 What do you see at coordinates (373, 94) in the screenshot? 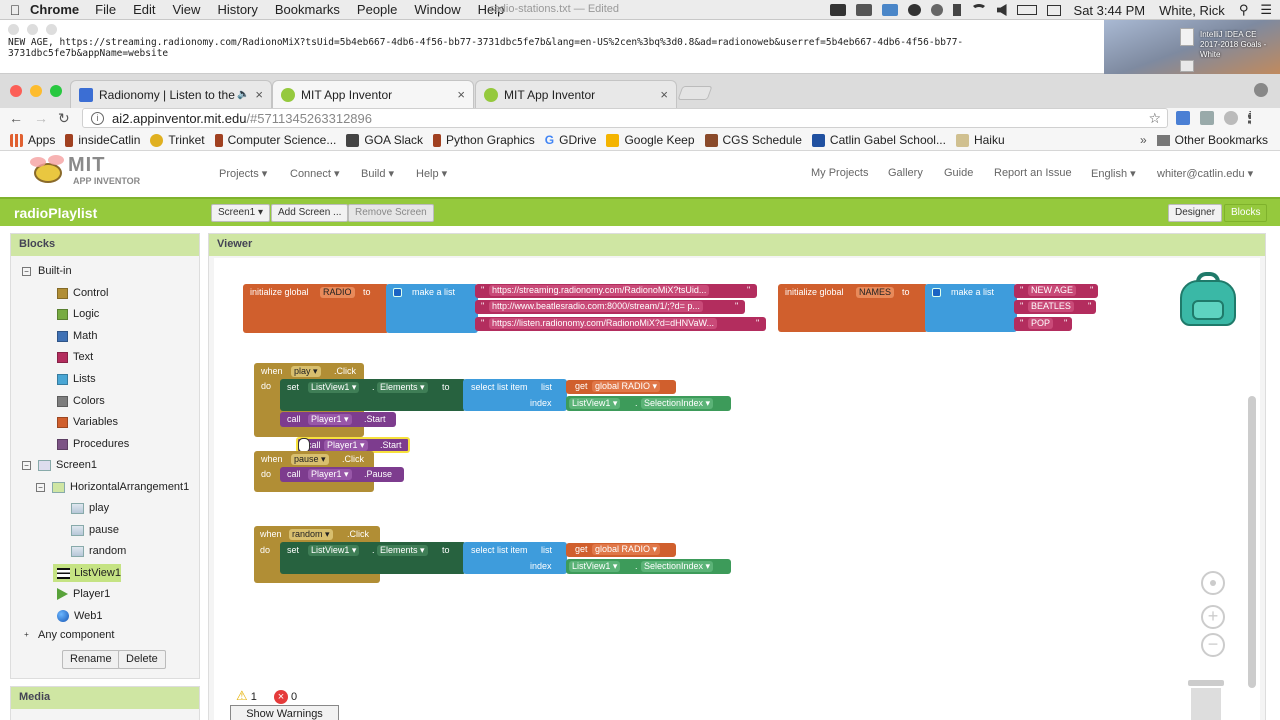
I see `tab-app-inventor-active: MIT App Inventor ×` at bounding box center [373, 94].